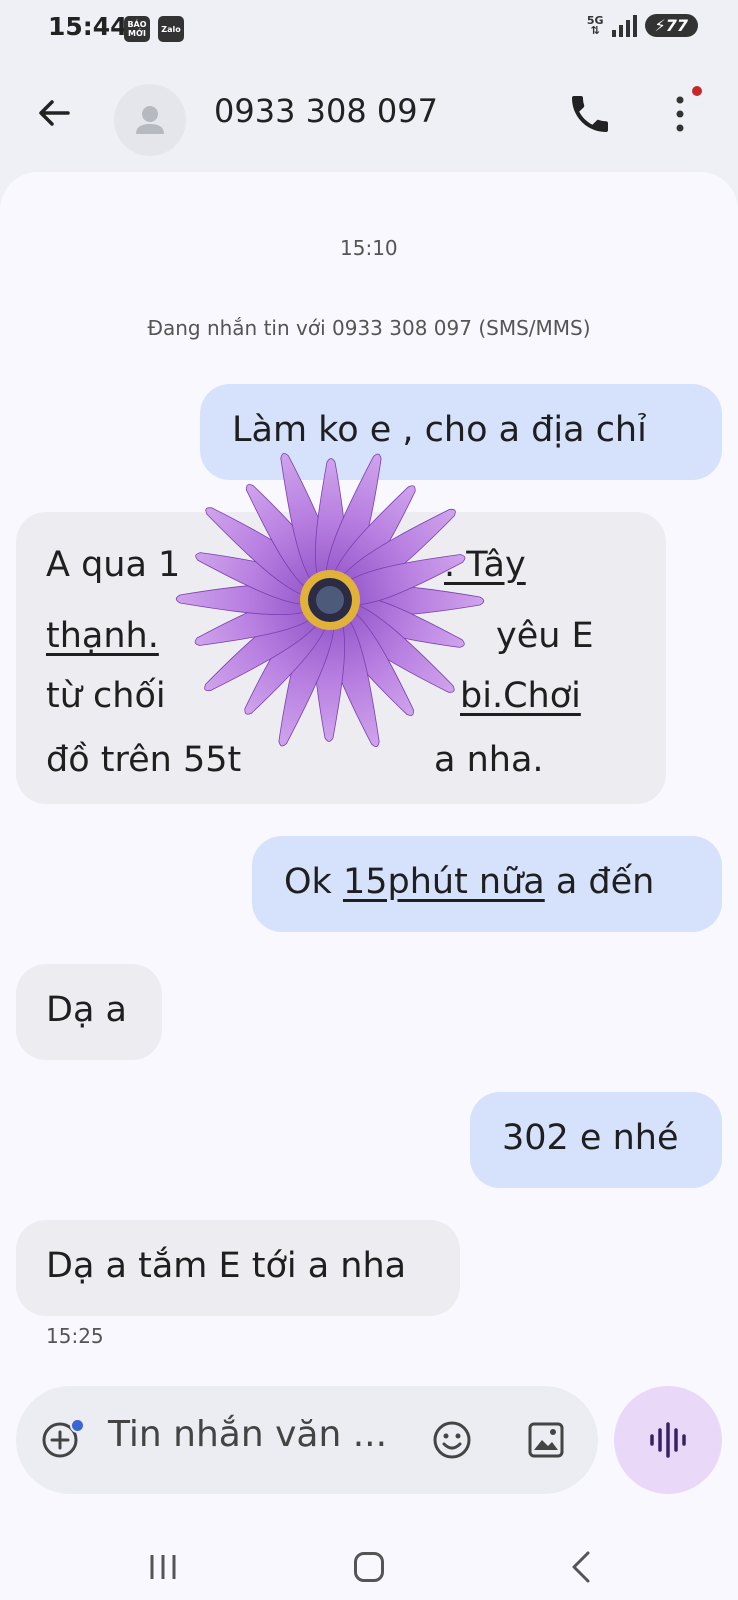 Image resolution: width=738 pixels, height=1600 pixels. Describe the element at coordinates (313, 882) in the screenshot. I see `message-text: Ok` at that location.